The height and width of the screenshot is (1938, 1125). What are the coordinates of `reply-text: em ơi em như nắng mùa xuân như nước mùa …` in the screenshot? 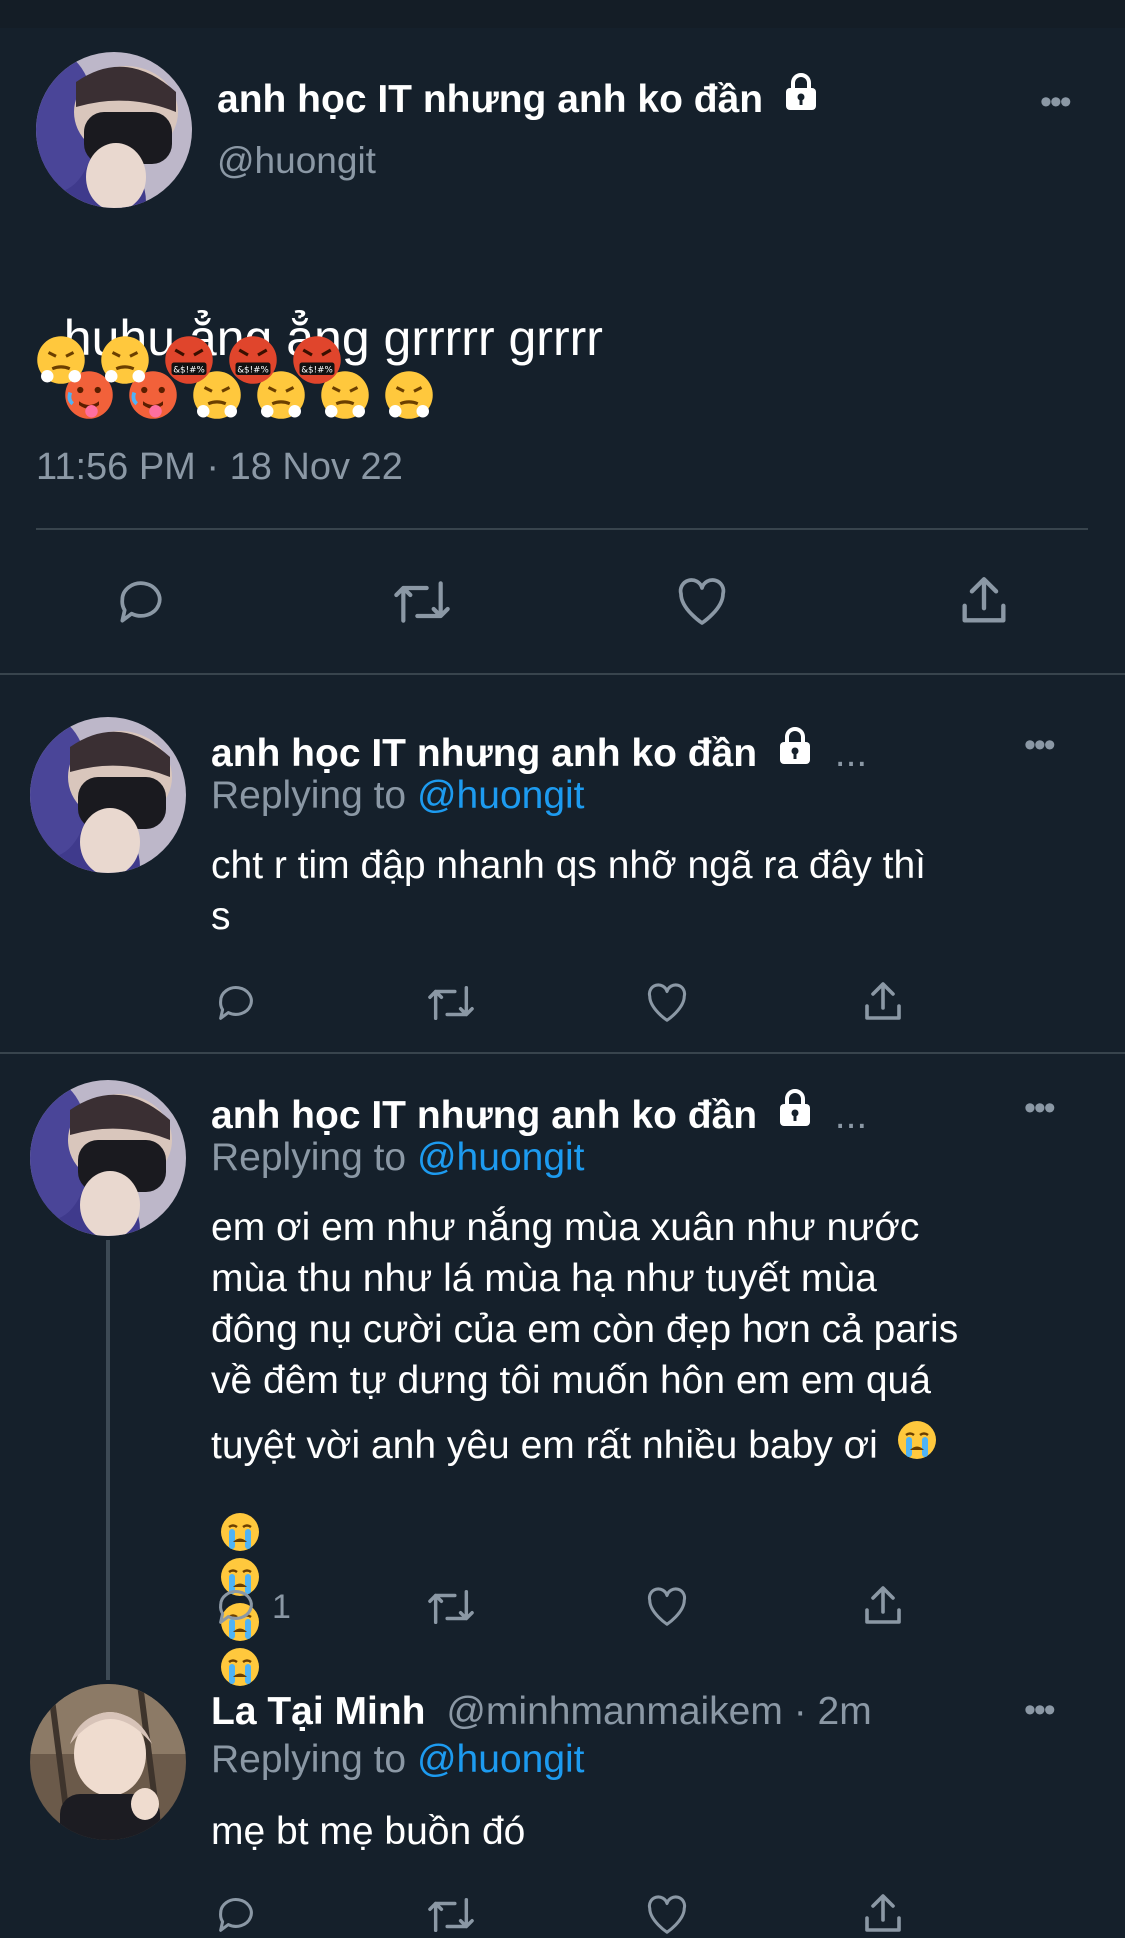 It's located at (585, 1304).